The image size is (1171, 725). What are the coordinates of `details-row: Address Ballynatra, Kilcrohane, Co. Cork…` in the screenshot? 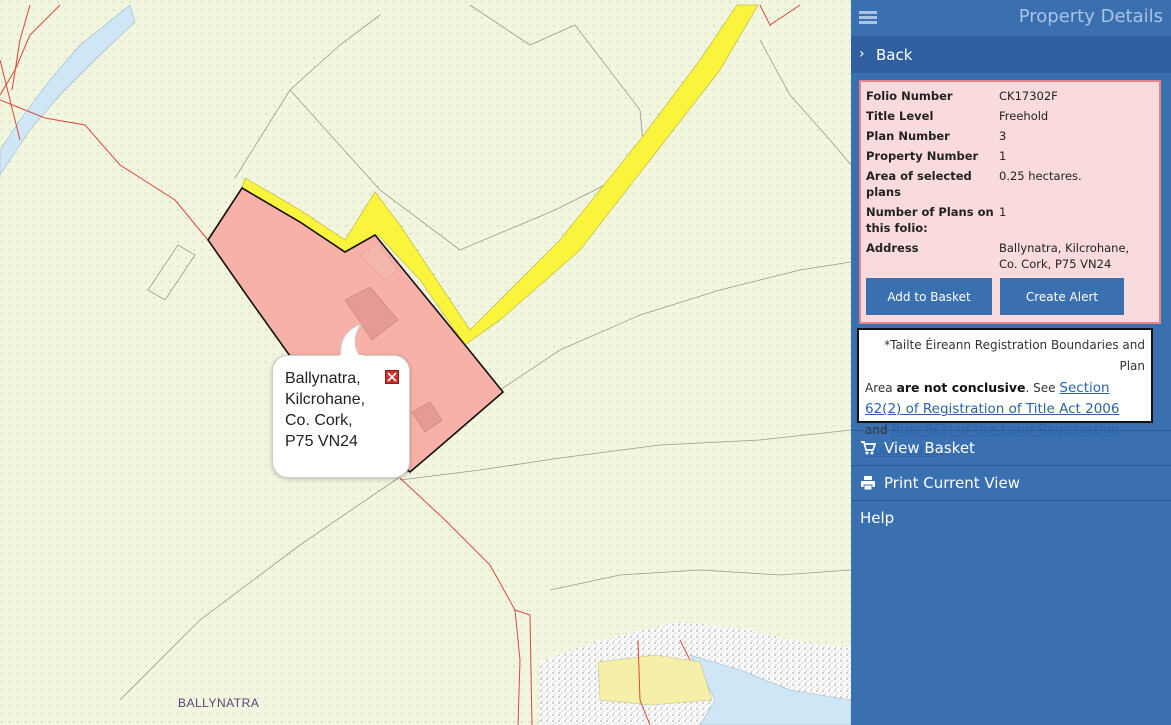 It's located at (1007, 258).